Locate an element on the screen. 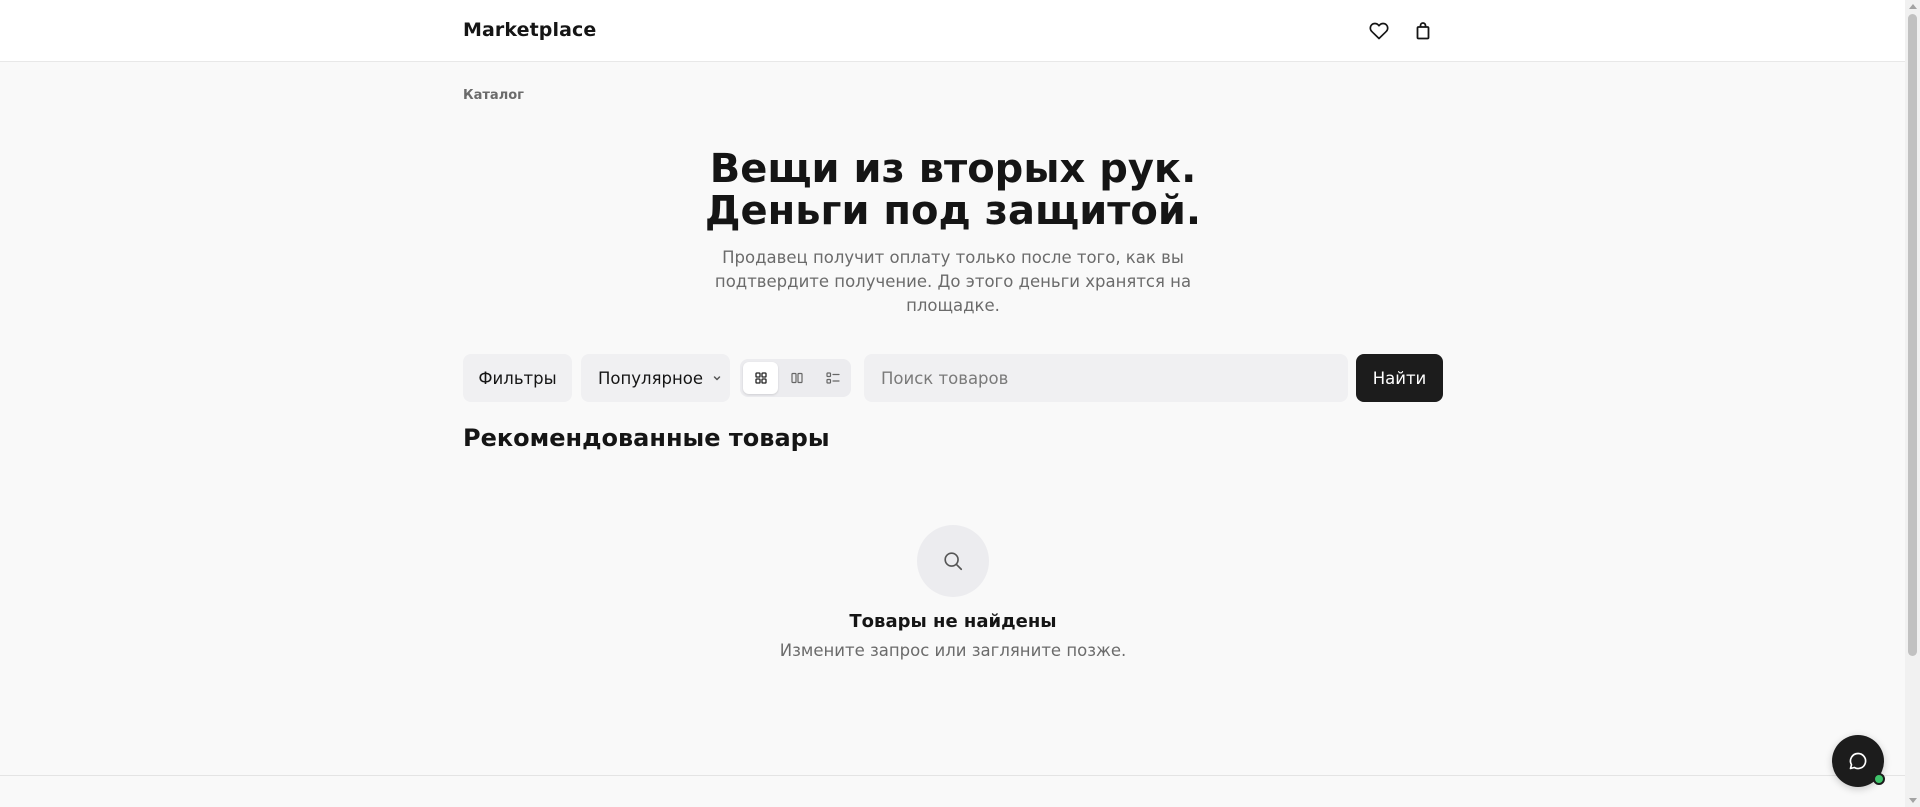 This screenshot has height=807, width=1920. filters-button: Фильтры is located at coordinates (517, 378).